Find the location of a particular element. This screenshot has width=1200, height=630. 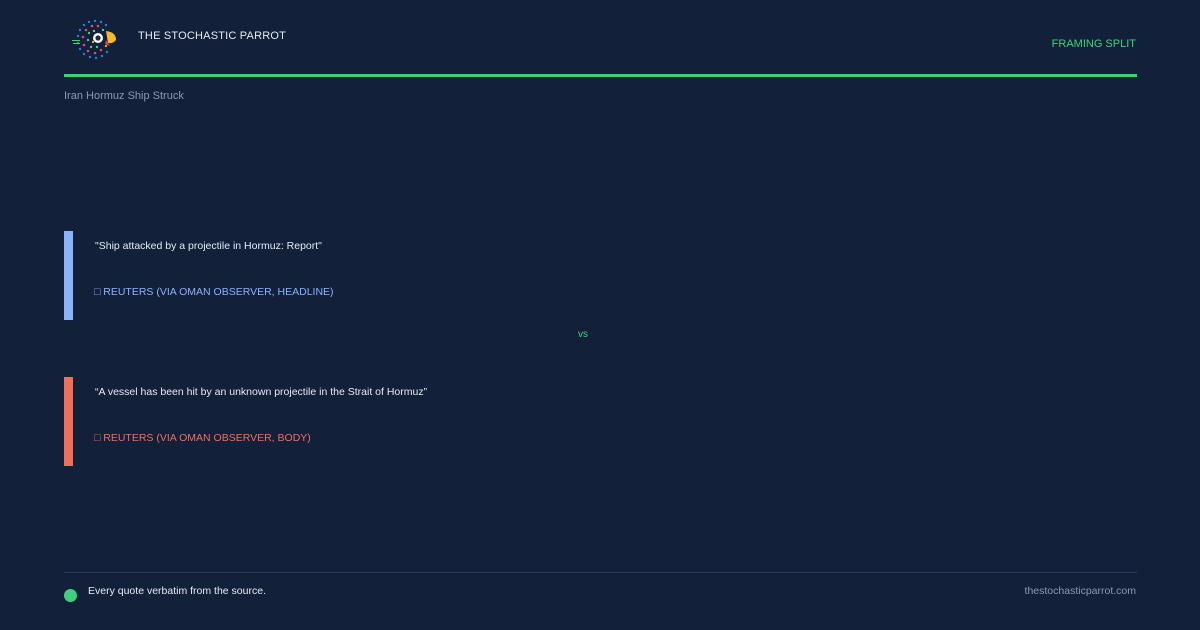

brand-name: THE STOCHASTIC PARROT is located at coordinates (212, 36).